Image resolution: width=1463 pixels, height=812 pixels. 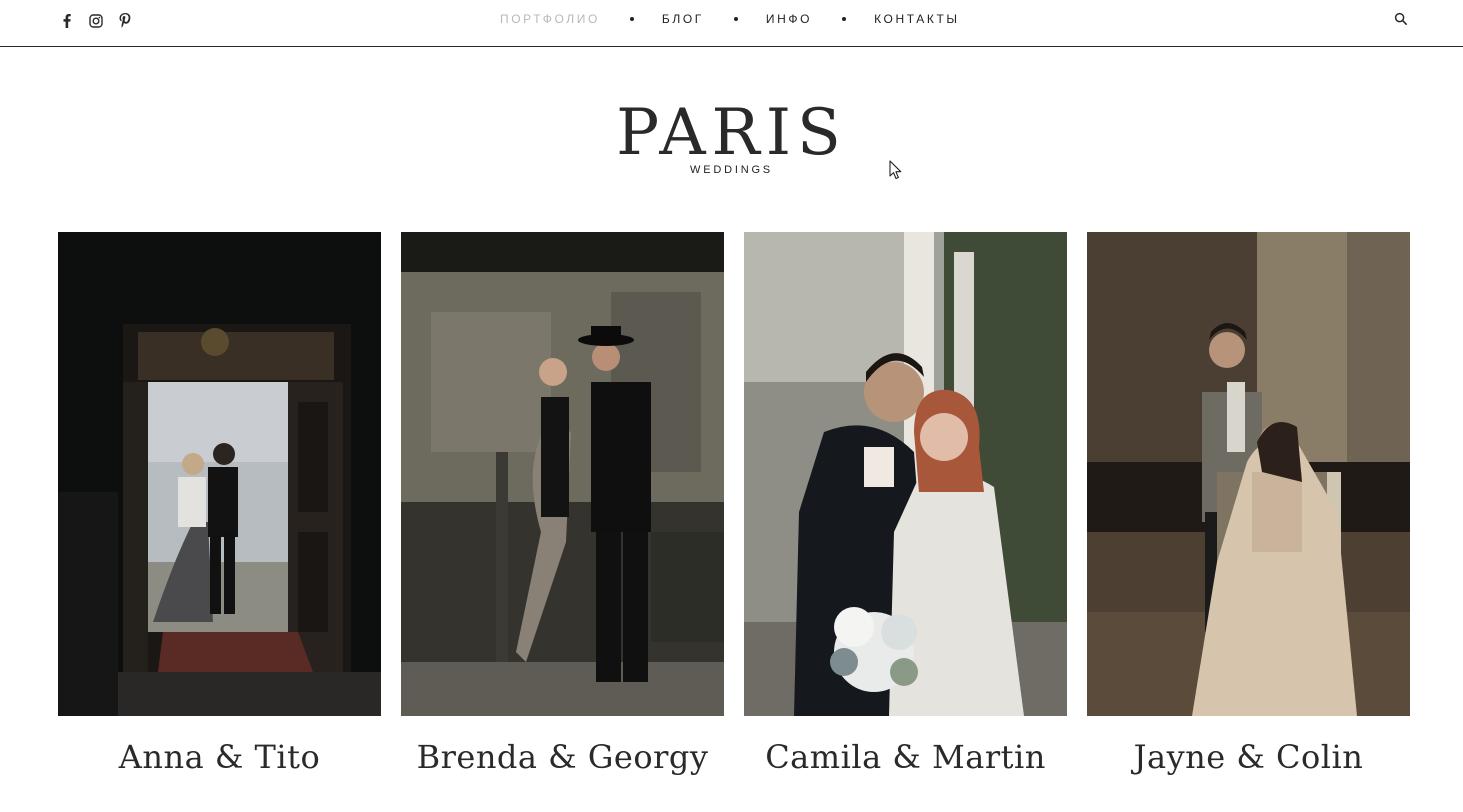 I want to click on gallery-card: Camila & Martin, so click(x=905, y=504).